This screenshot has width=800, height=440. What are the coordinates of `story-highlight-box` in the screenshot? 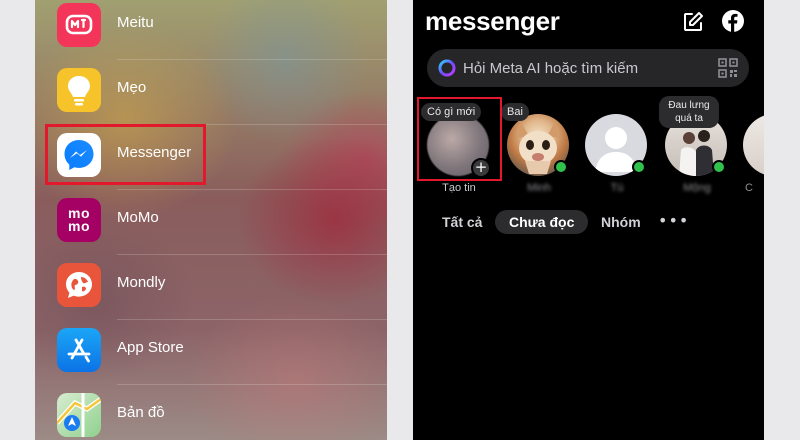 It's located at (459, 139).